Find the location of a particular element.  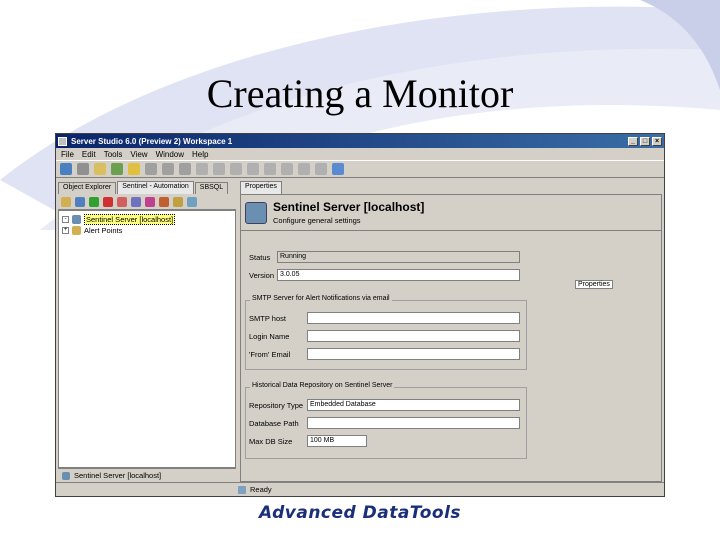

company-logo: Advanced DataTools is located at coordinates (360, 513).